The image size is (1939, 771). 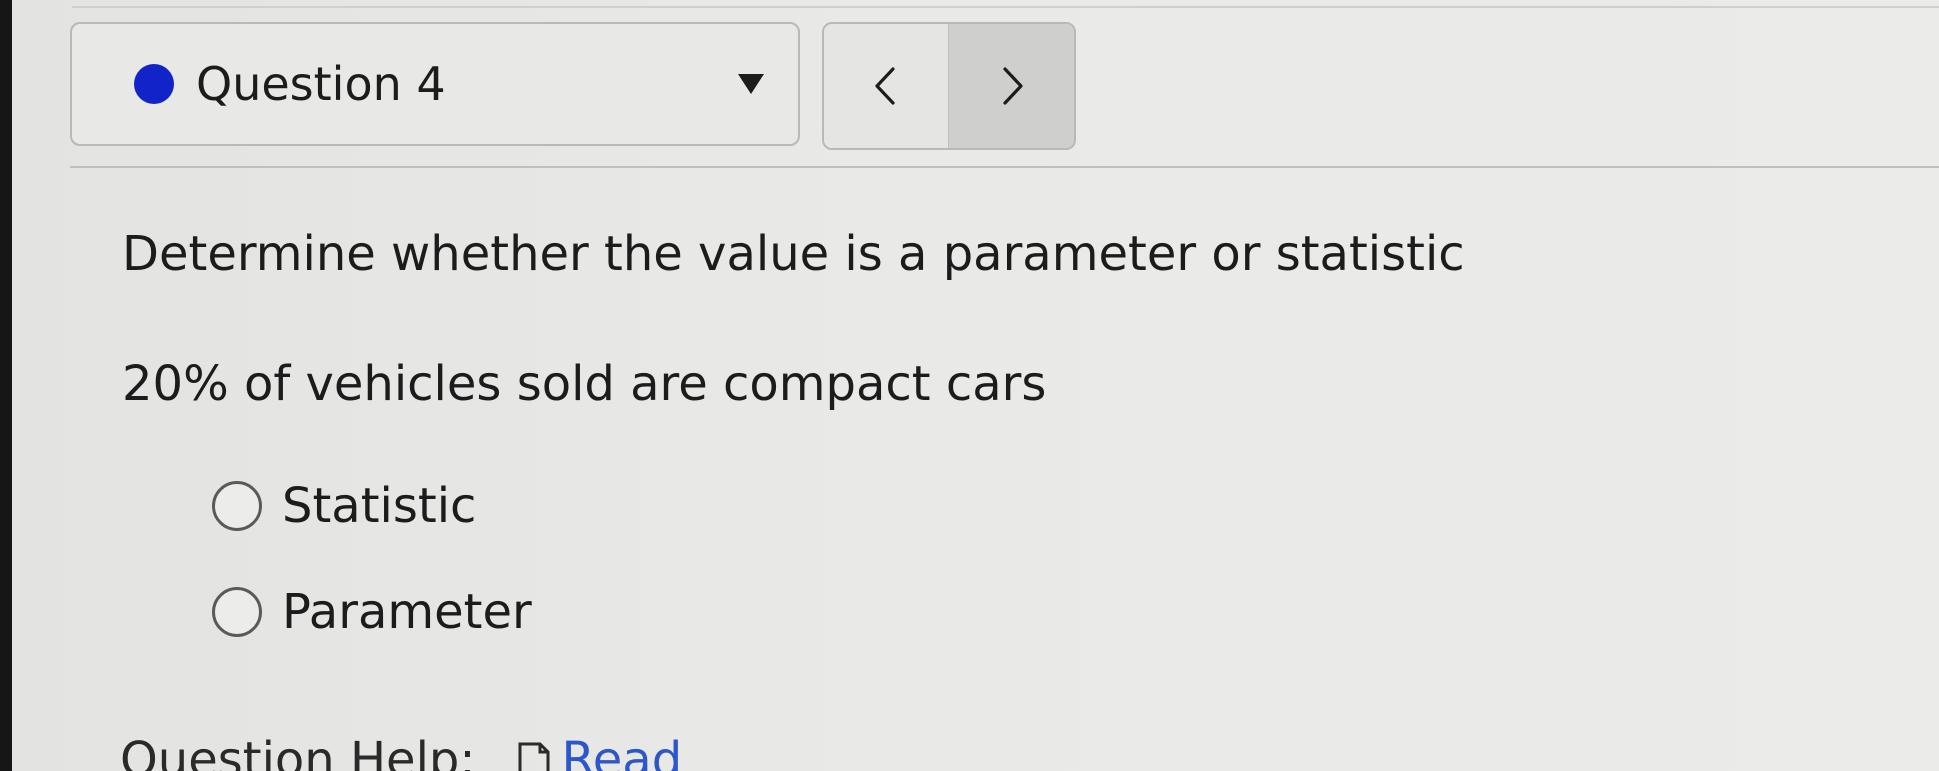 I want to click on question-stem: 20% of vehicles sold are compact cars, so click(x=584, y=384).